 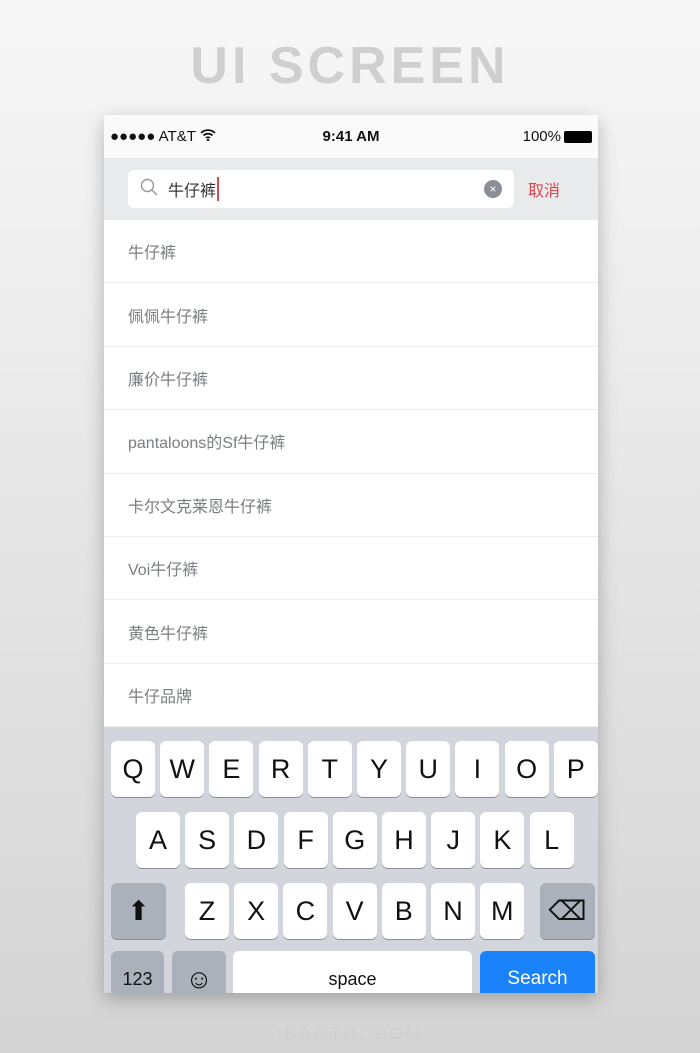 What do you see at coordinates (453, 911) in the screenshot?
I see `key-n: N` at bounding box center [453, 911].